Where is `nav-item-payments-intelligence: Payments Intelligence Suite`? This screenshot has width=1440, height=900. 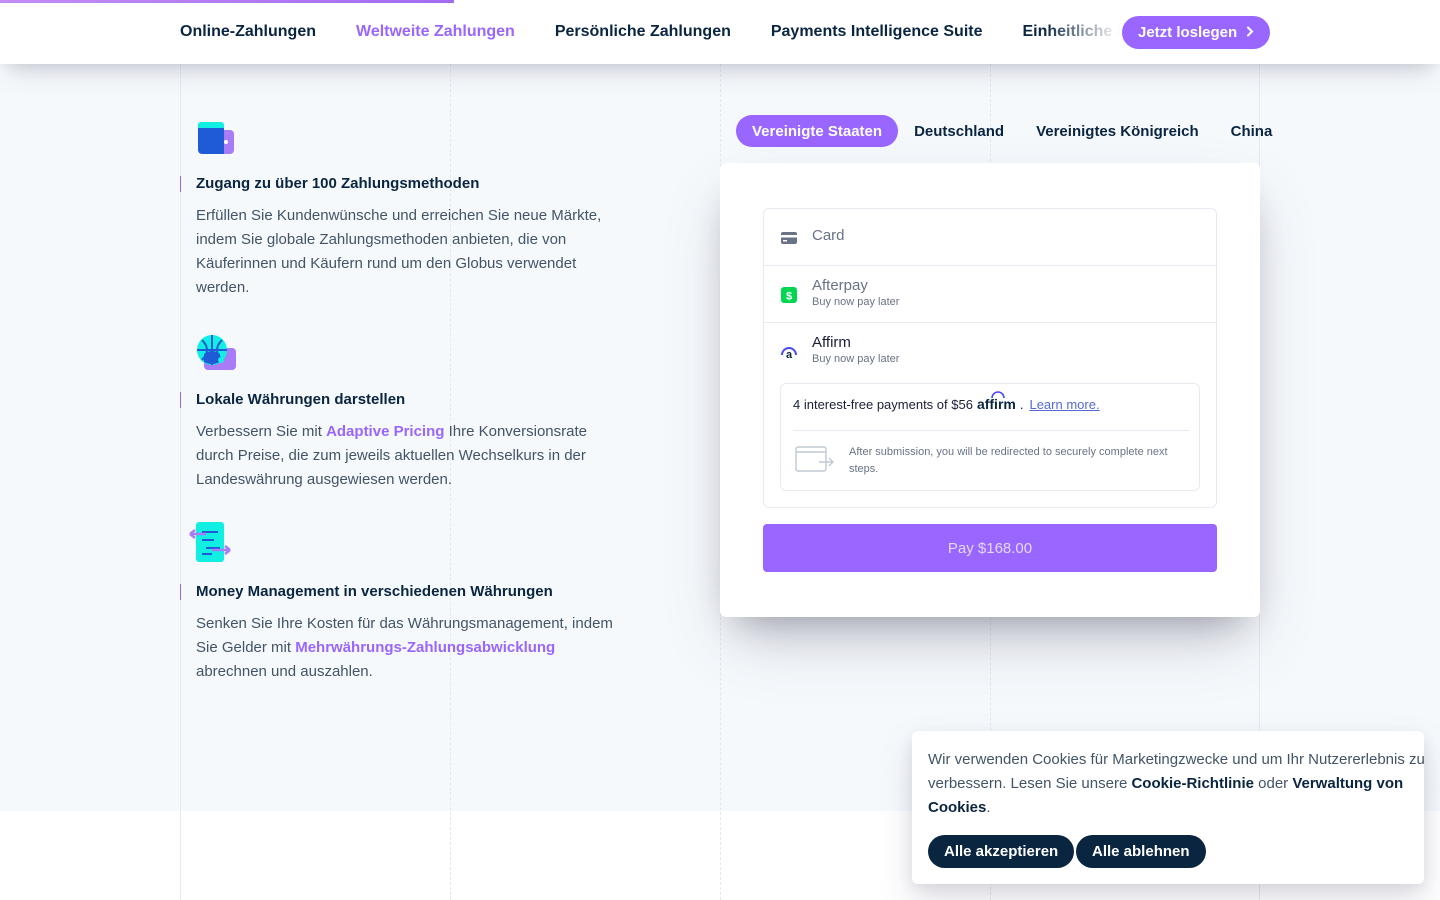 nav-item-payments-intelligence: Payments Intelligence Suite is located at coordinates (877, 32).